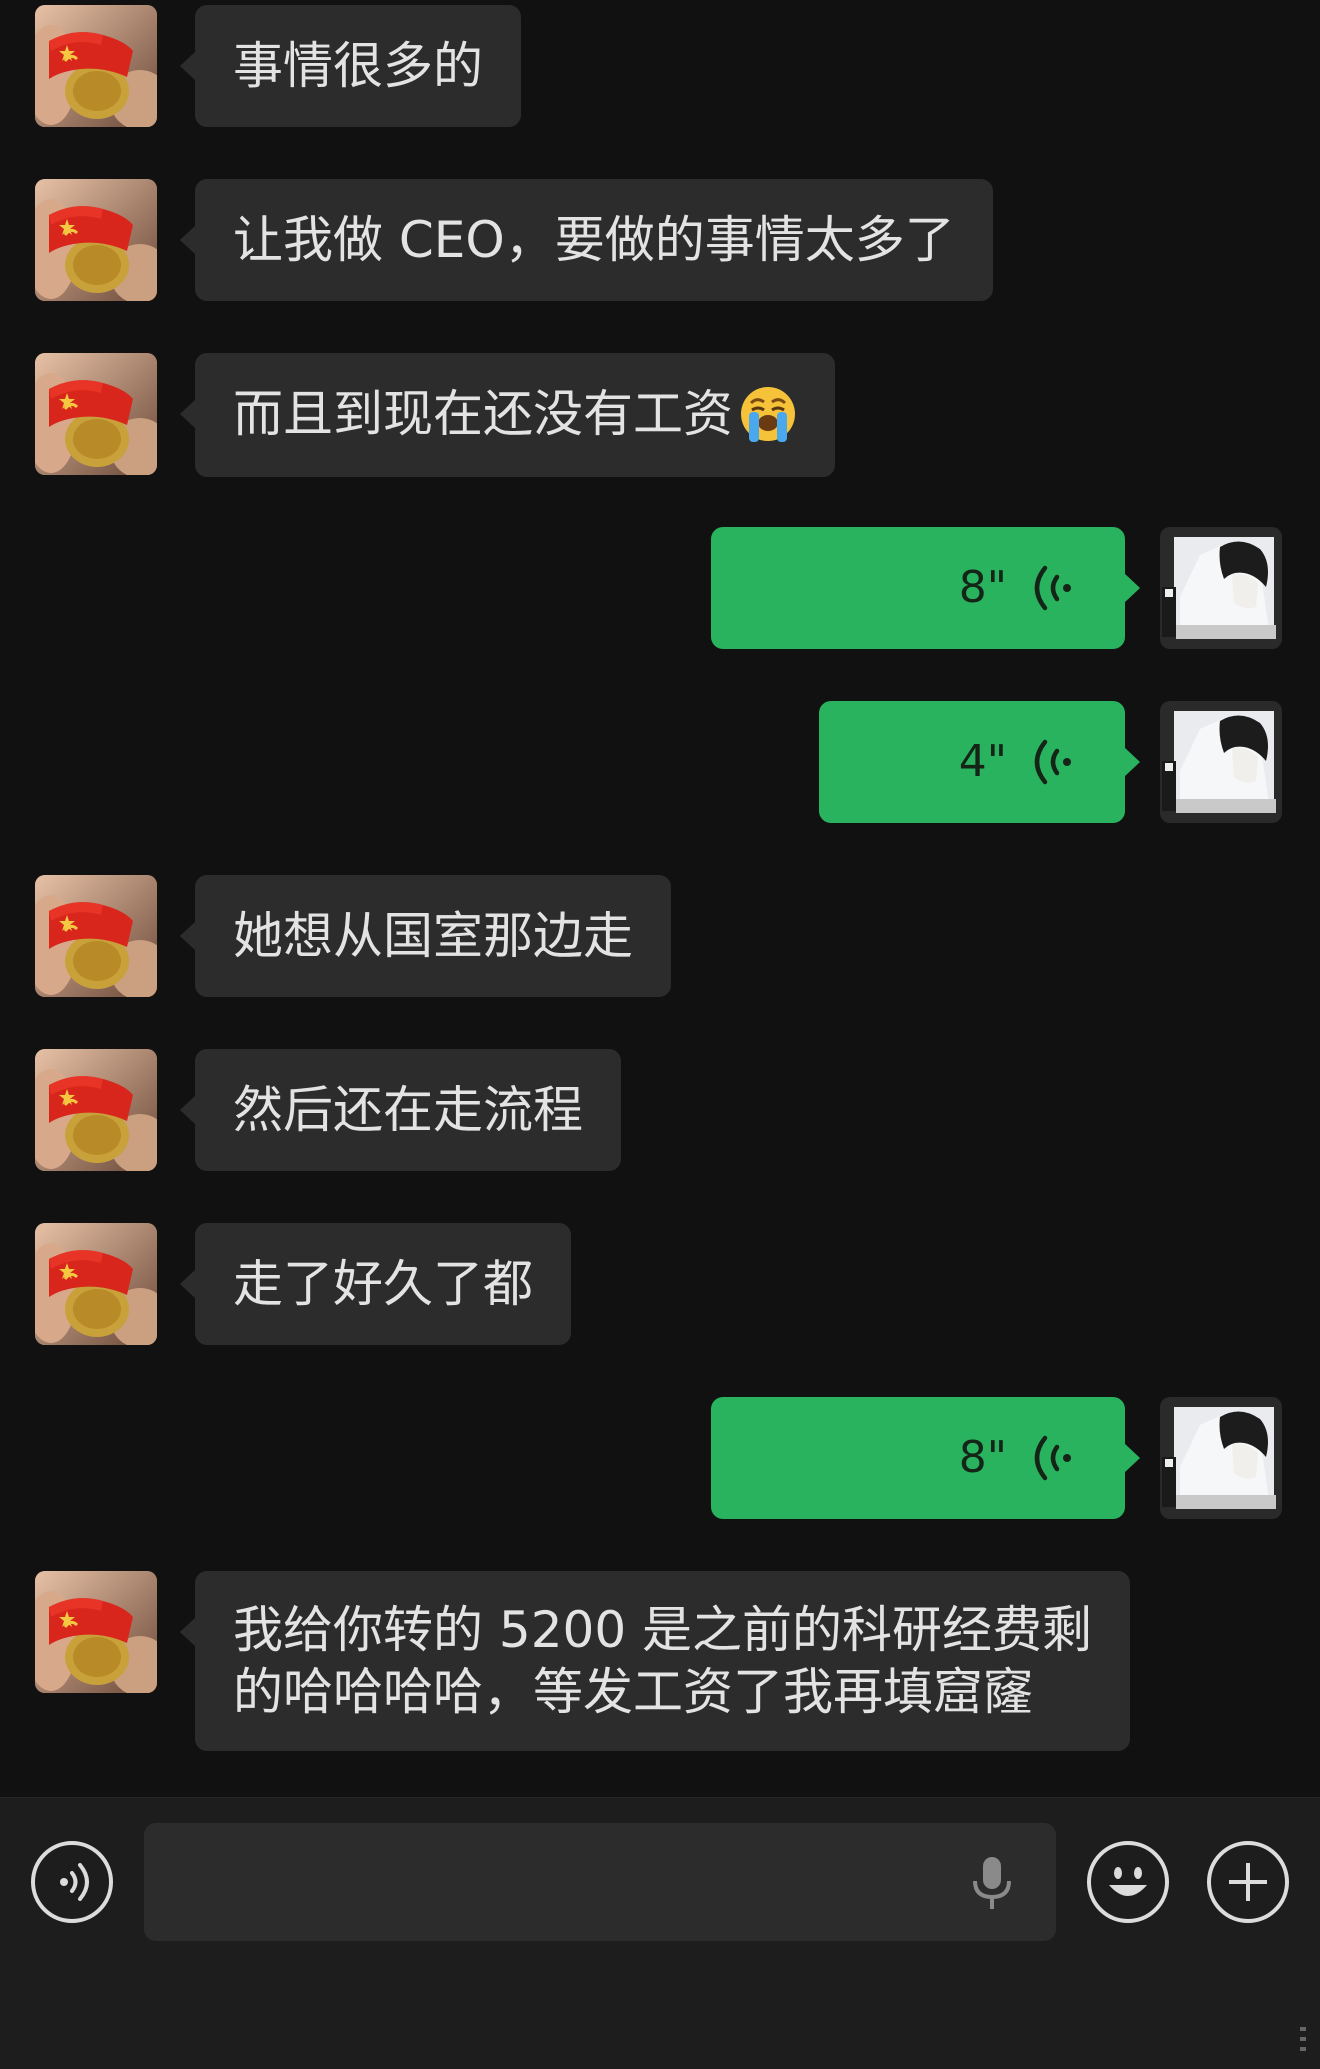 The image size is (1320, 2069). I want to click on voice-toggle-icon, so click(74, 1882).